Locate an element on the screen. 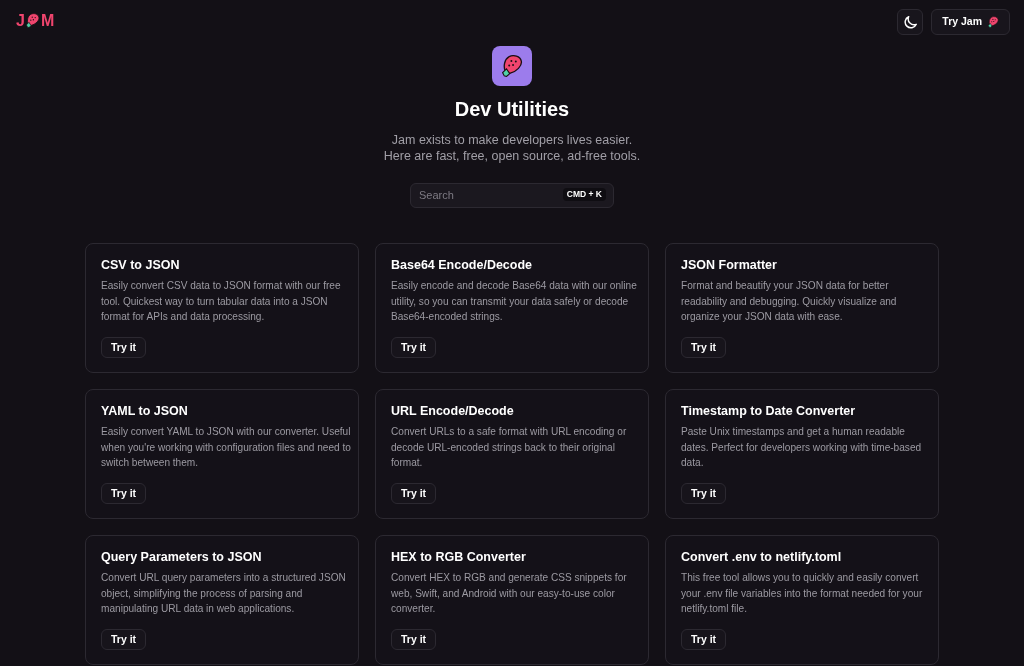  card-title: Base64 Encode/Decode is located at coordinates (462, 265).